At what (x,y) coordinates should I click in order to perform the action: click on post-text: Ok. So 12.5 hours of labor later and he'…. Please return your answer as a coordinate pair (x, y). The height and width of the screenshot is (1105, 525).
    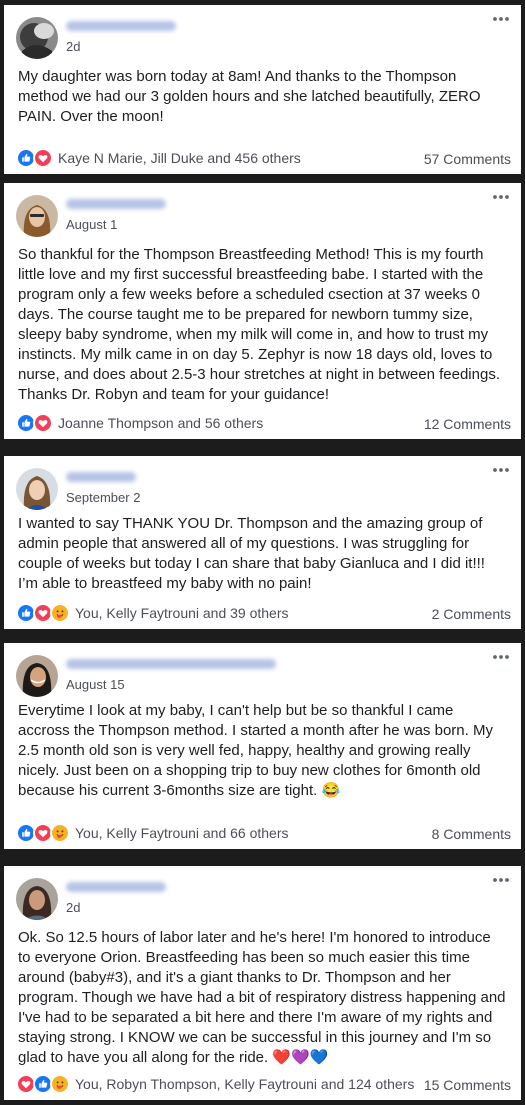
    Looking at the image, I should click on (262, 997).